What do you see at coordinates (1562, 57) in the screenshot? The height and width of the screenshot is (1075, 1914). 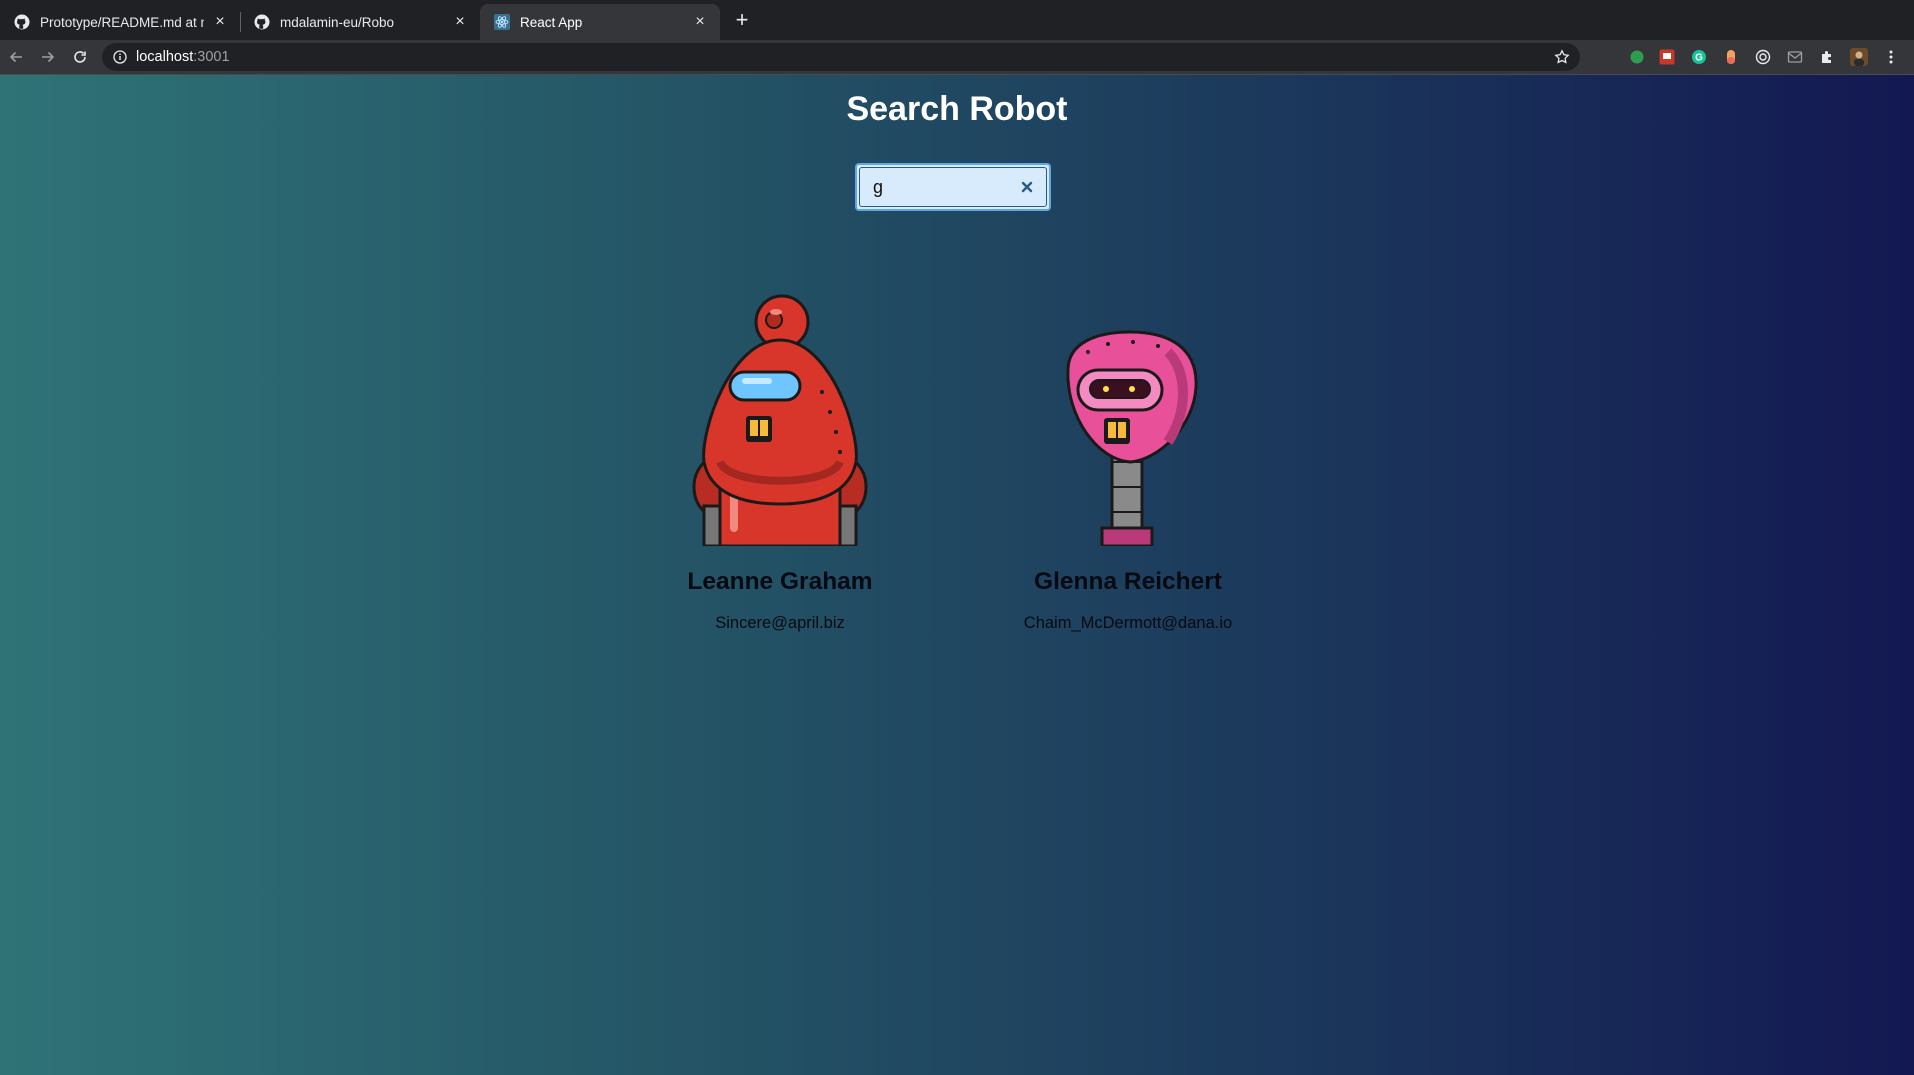 I see `bookmark-star-icon` at bounding box center [1562, 57].